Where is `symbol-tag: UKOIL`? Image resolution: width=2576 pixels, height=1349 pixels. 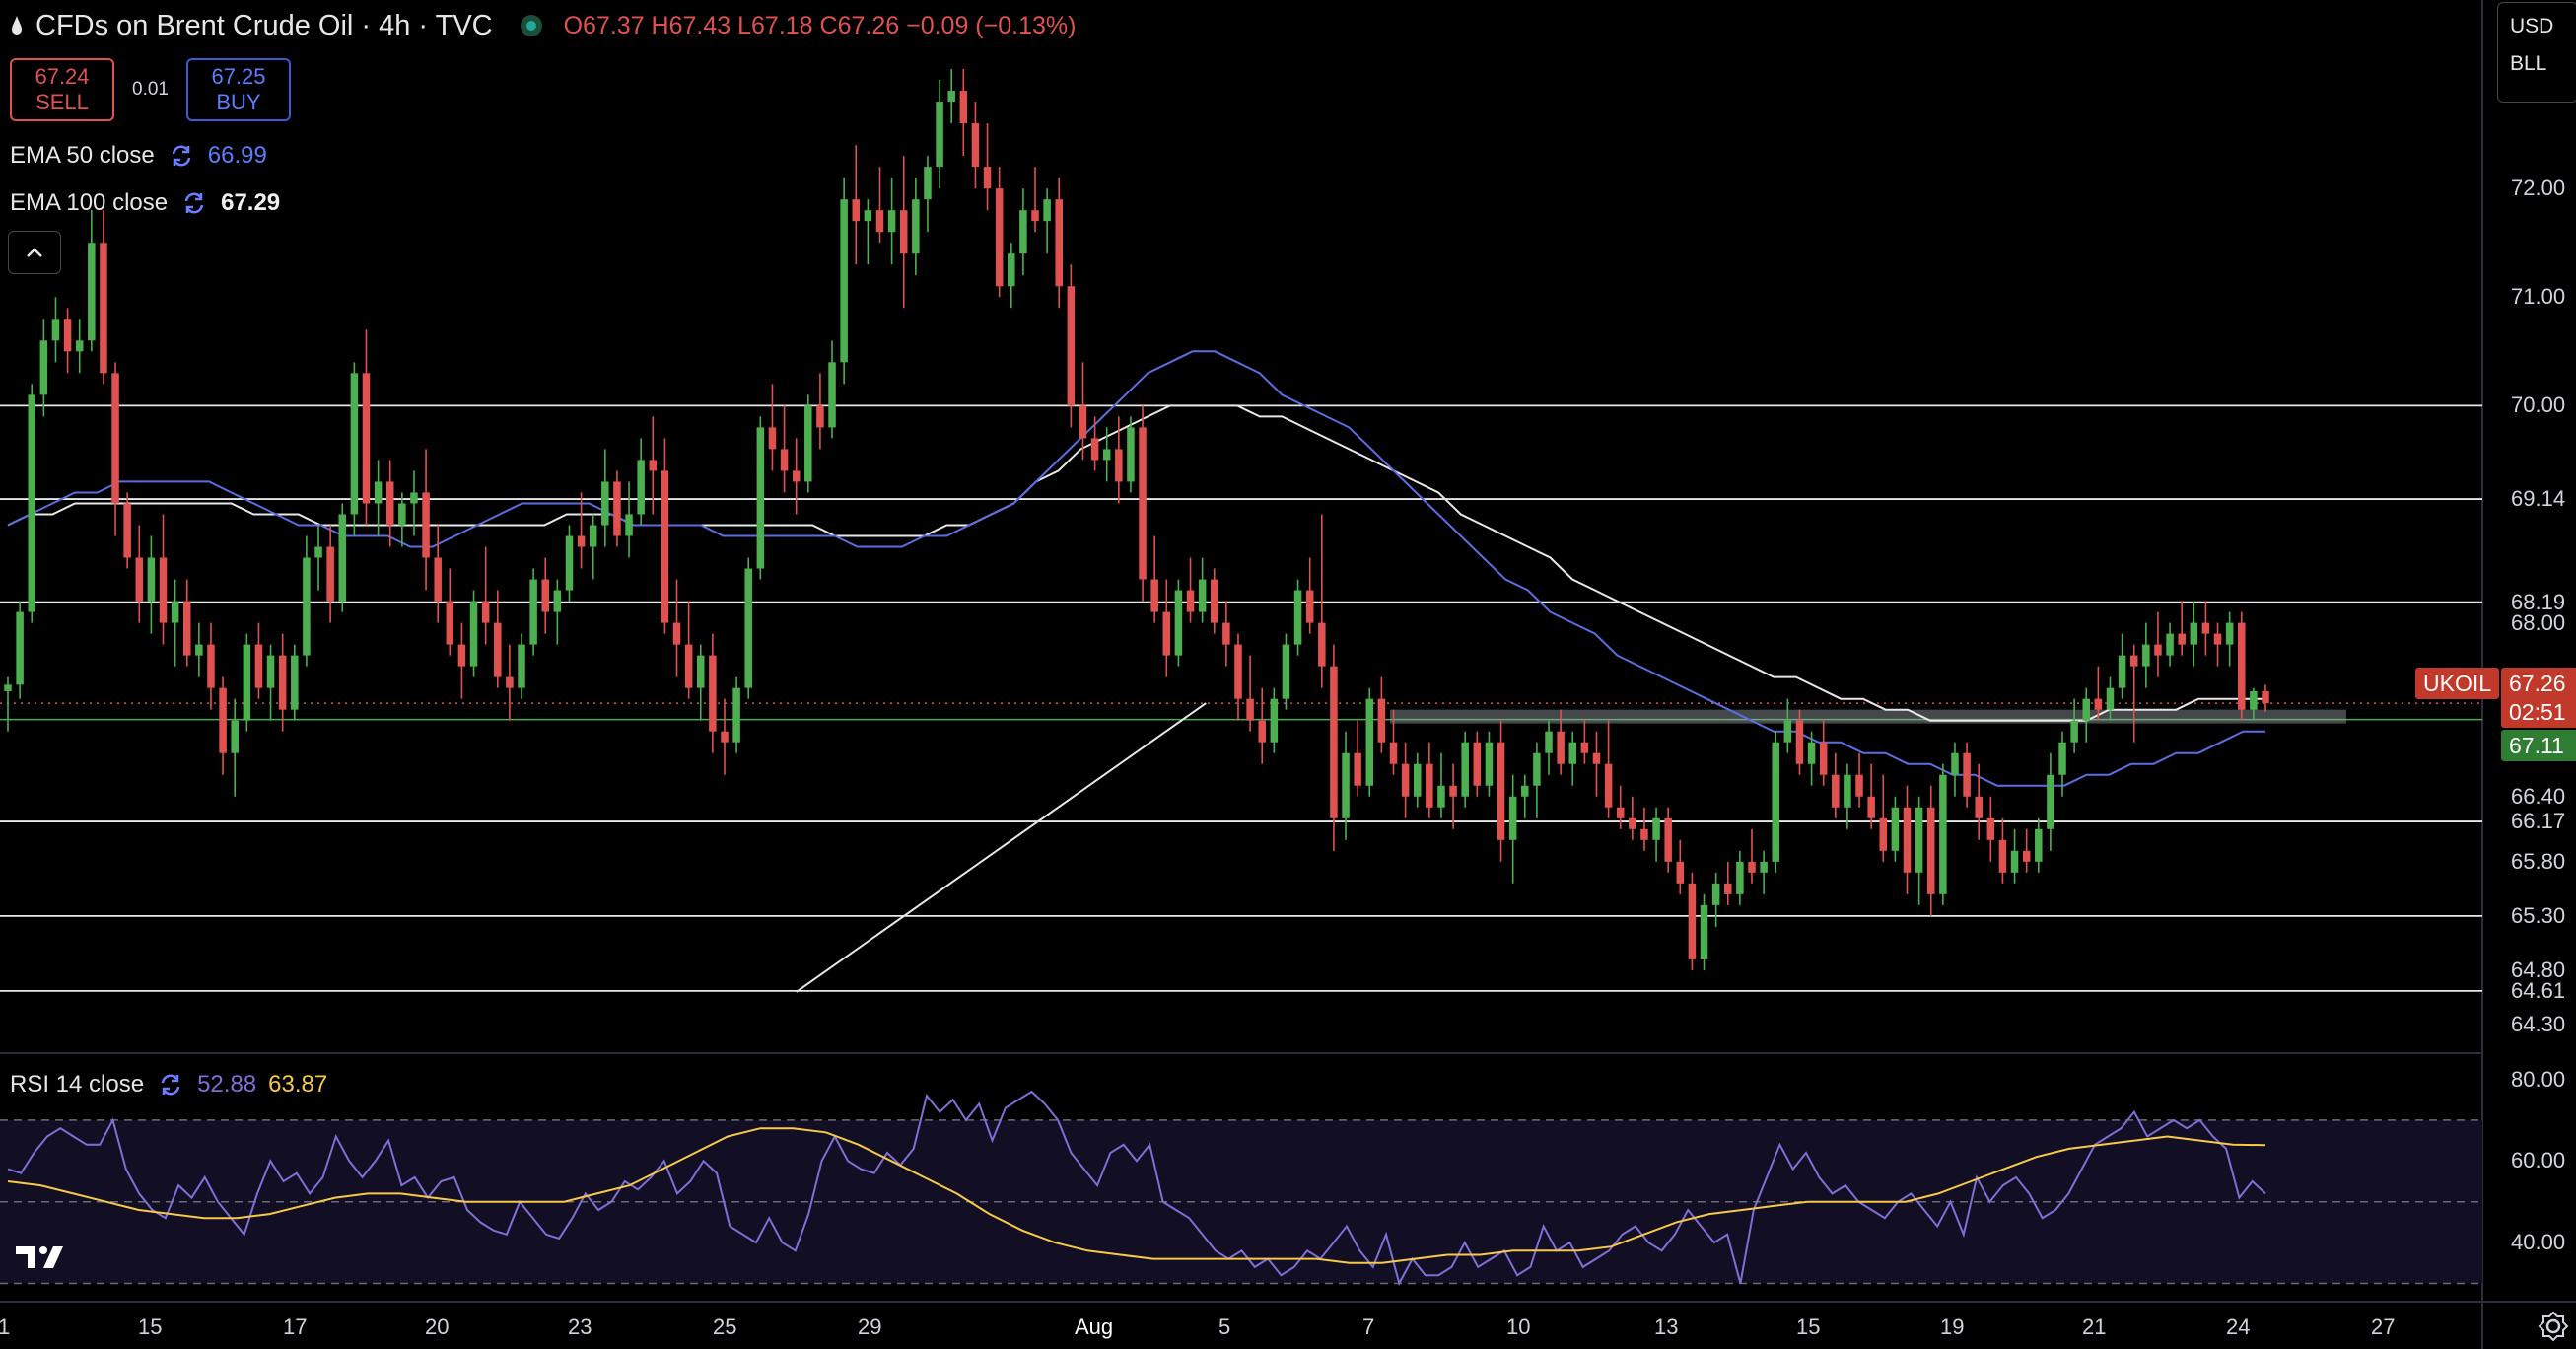 symbol-tag: UKOIL is located at coordinates (2458, 683).